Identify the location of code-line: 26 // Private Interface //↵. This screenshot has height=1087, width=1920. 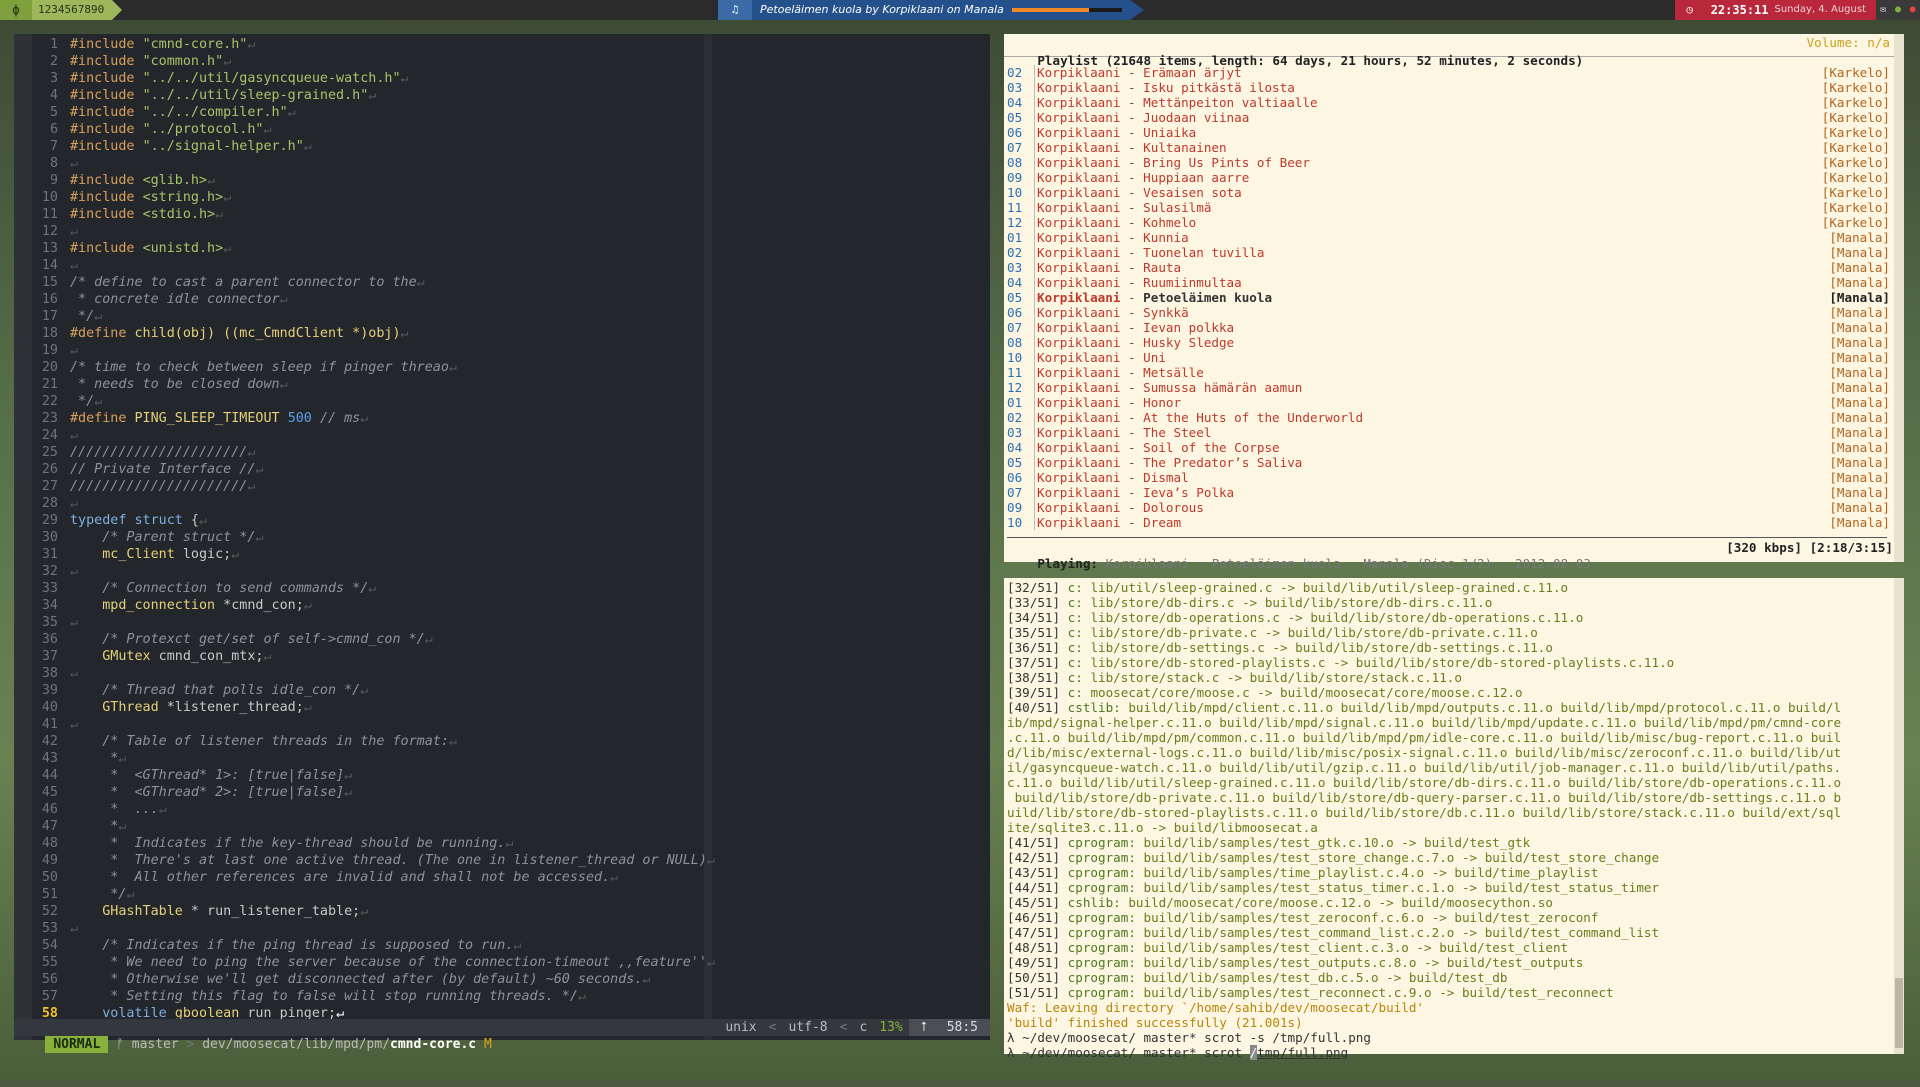
(511, 469).